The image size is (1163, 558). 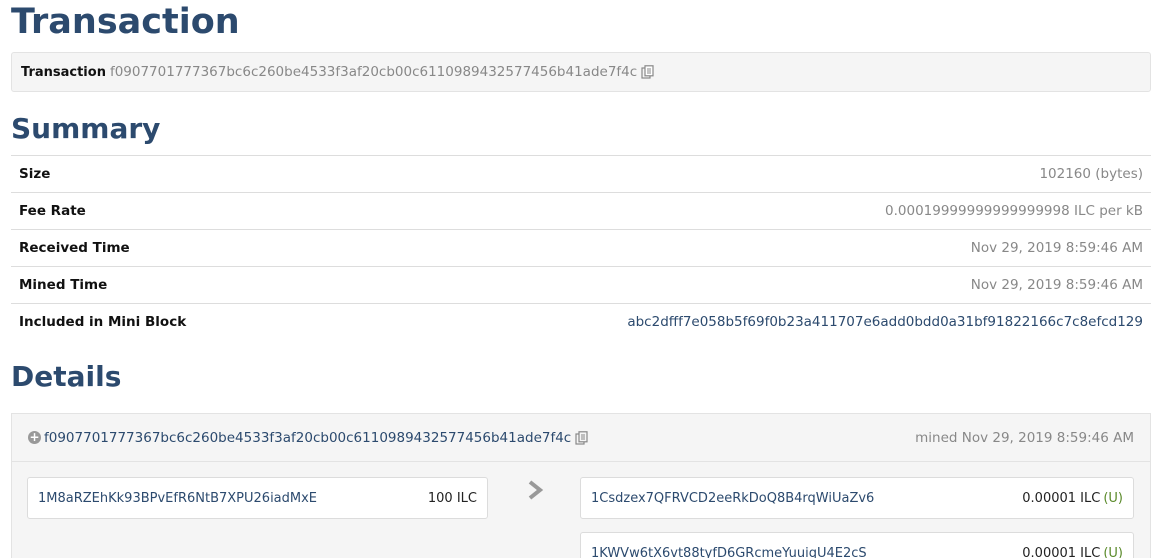 What do you see at coordinates (536, 490) in the screenshot?
I see `chevron-right-icon` at bounding box center [536, 490].